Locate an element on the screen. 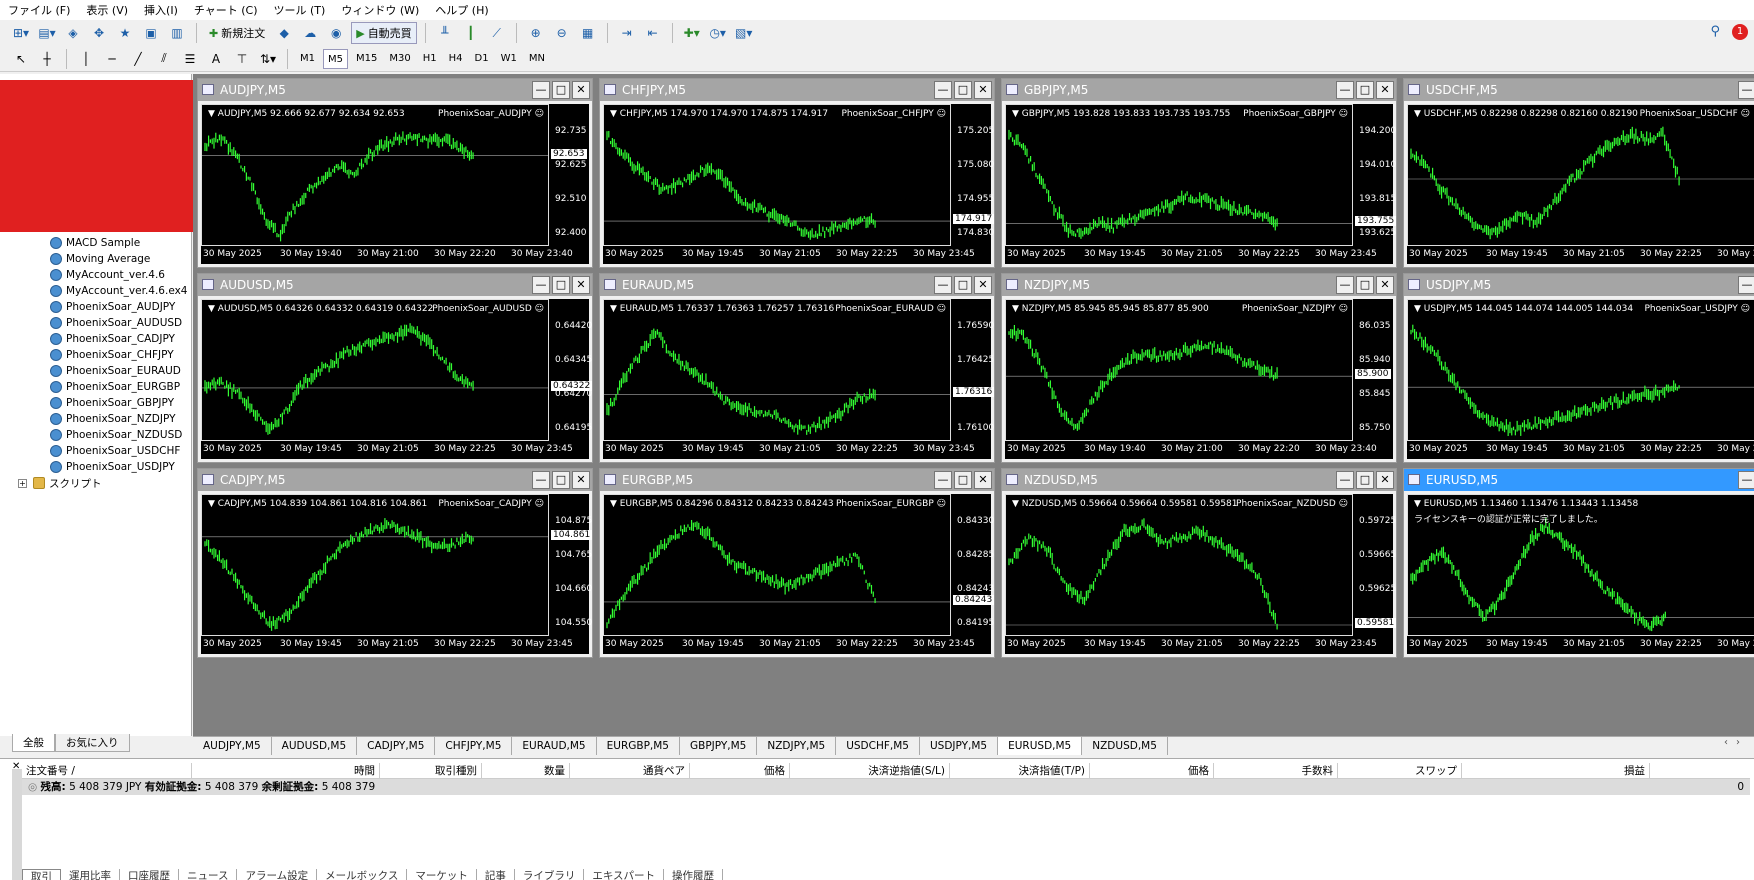 The height and width of the screenshot is (880, 1754). navigator-item: PhoenixSoar_NZDJPY is located at coordinates (103, 419).